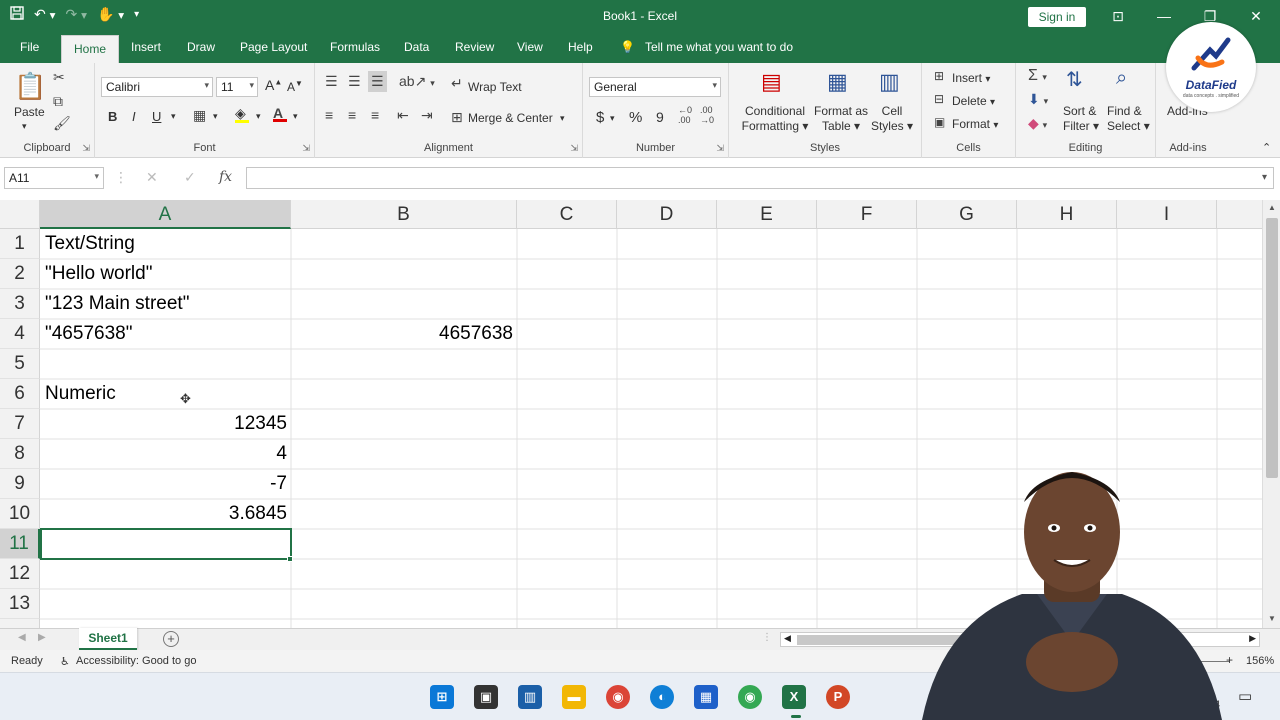 This screenshot has height=720, width=1280. I want to click on store-icon: ▦, so click(706, 697).